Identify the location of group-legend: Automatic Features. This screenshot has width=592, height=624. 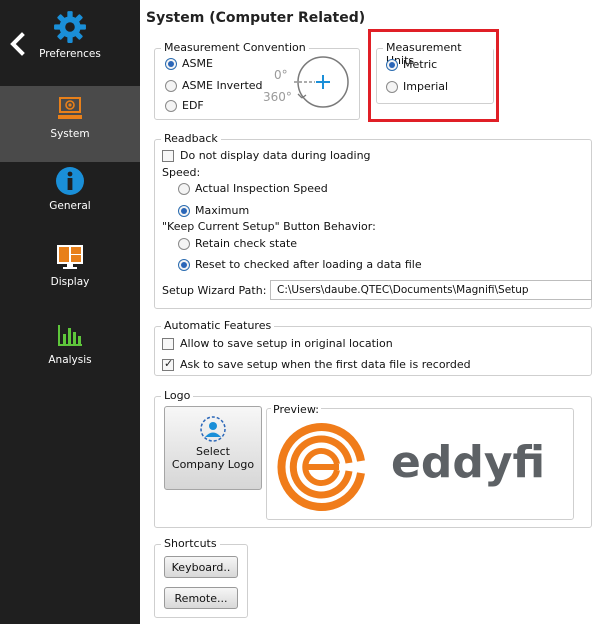
(218, 325).